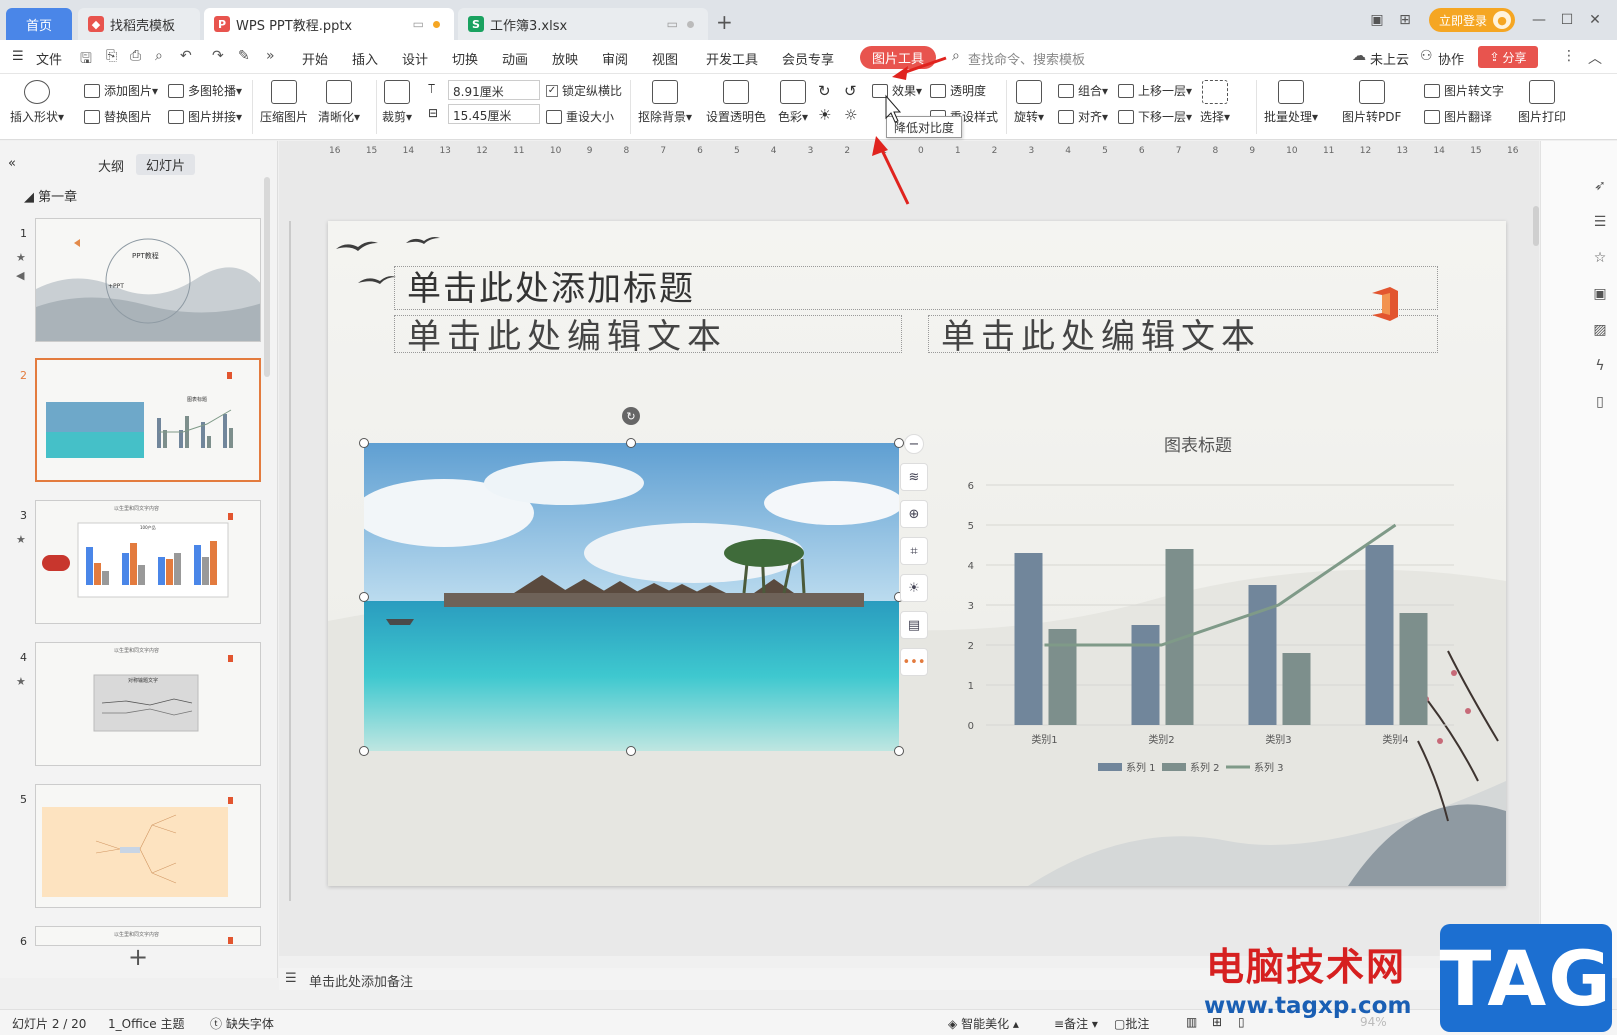 This screenshot has width=1617, height=1035. Describe the element at coordinates (1542, 102) in the screenshot. I see `image-print-button: 图片打印` at that location.